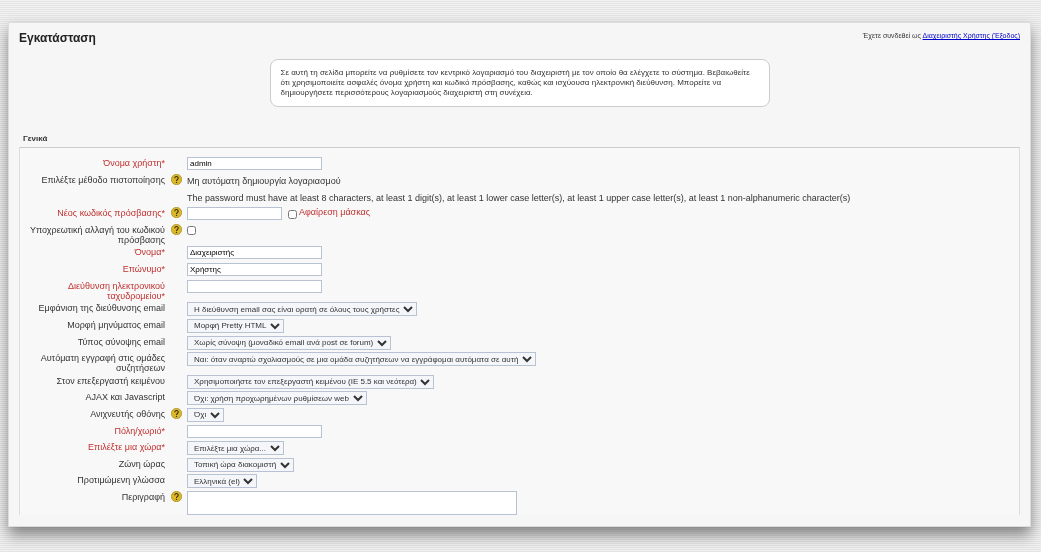  I want to click on field-label: Διεύθυνση ηλεκτρονικού ταχυδρομείου*, so click(116, 290).